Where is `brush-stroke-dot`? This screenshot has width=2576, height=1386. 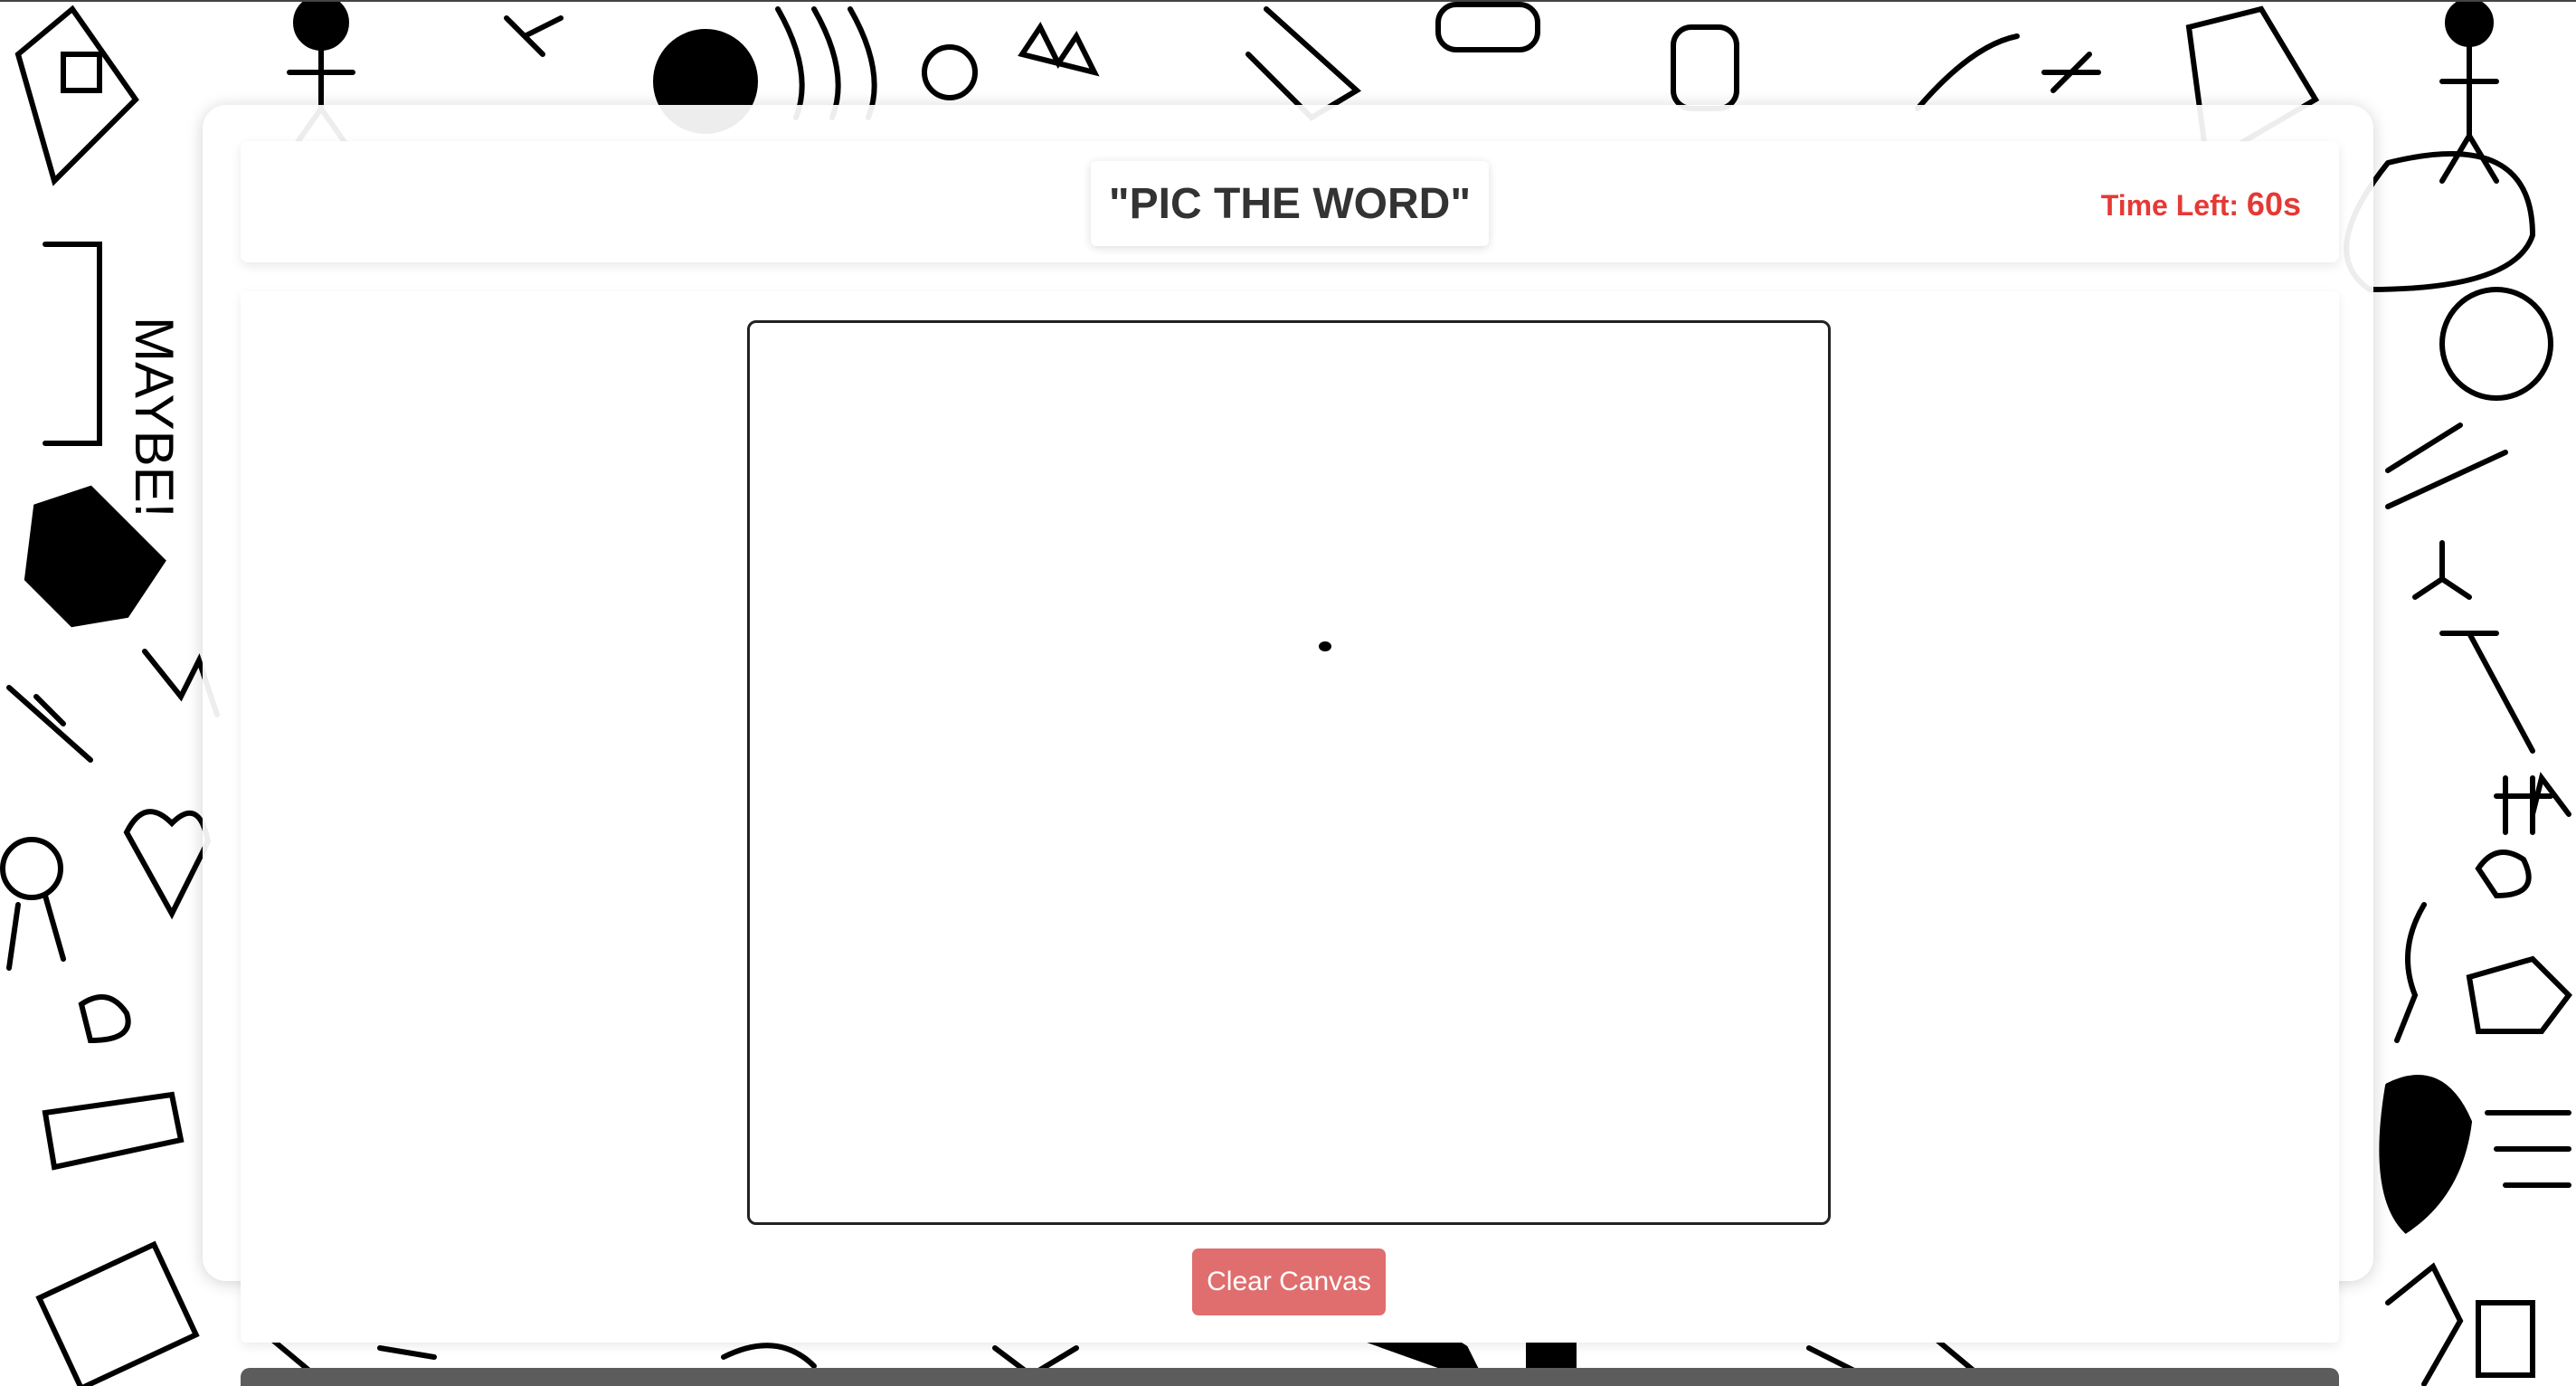 brush-stroke-dot is located at coordinates (1325, 646).